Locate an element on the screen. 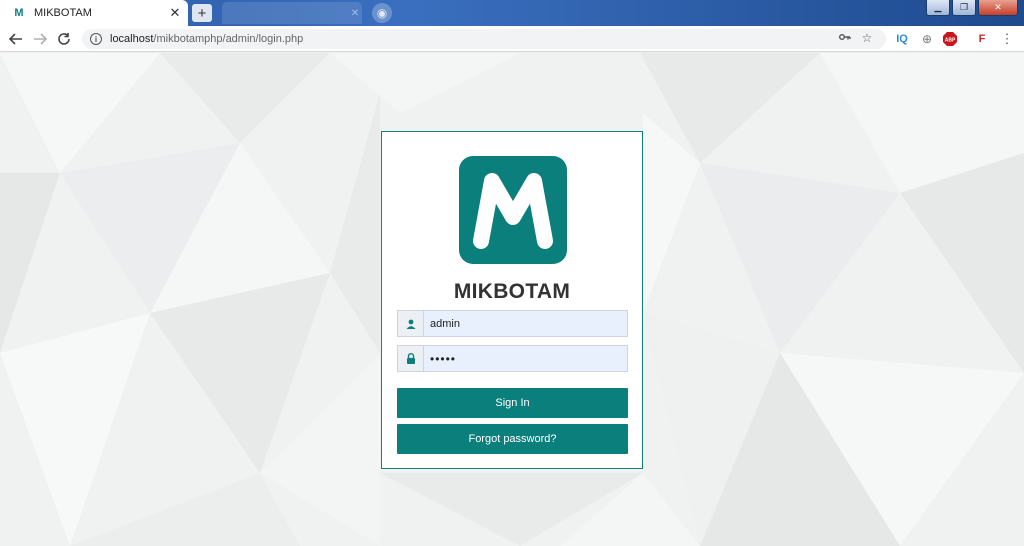 Image resolution: width=1024 pixels, height=546 pixels. star-icon: ☆ is located at coordinates (867, 38).